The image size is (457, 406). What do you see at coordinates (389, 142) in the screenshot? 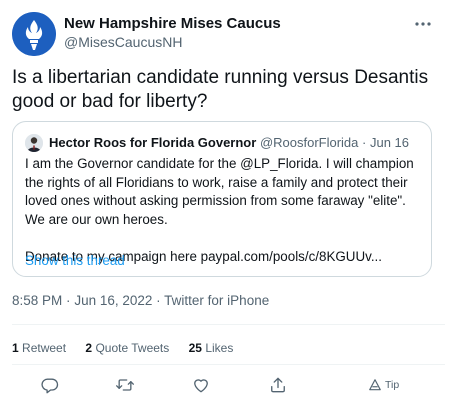
I see `quoted-date: Jun 16` at bounding box center [389, 142].